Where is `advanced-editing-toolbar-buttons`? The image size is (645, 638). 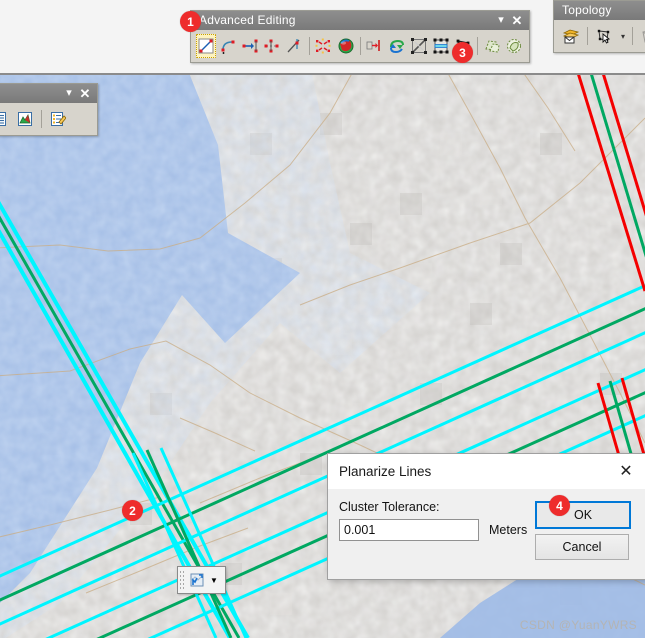 advanced-editing-toolbar-buttons is located at coordinates (360, 46).